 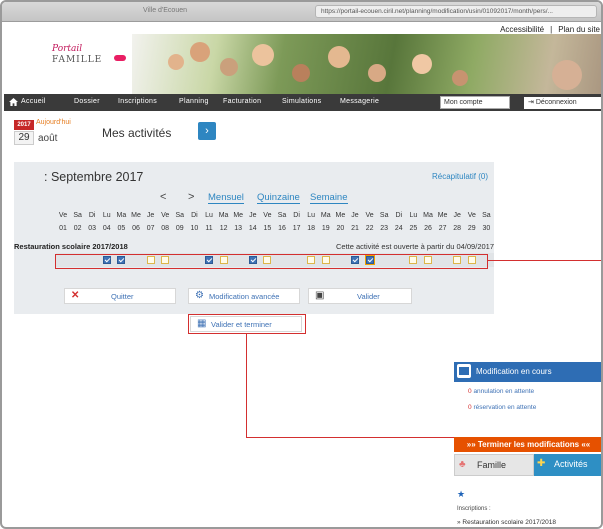 What do you see at coordinates (461, 494) in the screenshot?
I see `star-icon: ★` at bounding box center [461, 494].